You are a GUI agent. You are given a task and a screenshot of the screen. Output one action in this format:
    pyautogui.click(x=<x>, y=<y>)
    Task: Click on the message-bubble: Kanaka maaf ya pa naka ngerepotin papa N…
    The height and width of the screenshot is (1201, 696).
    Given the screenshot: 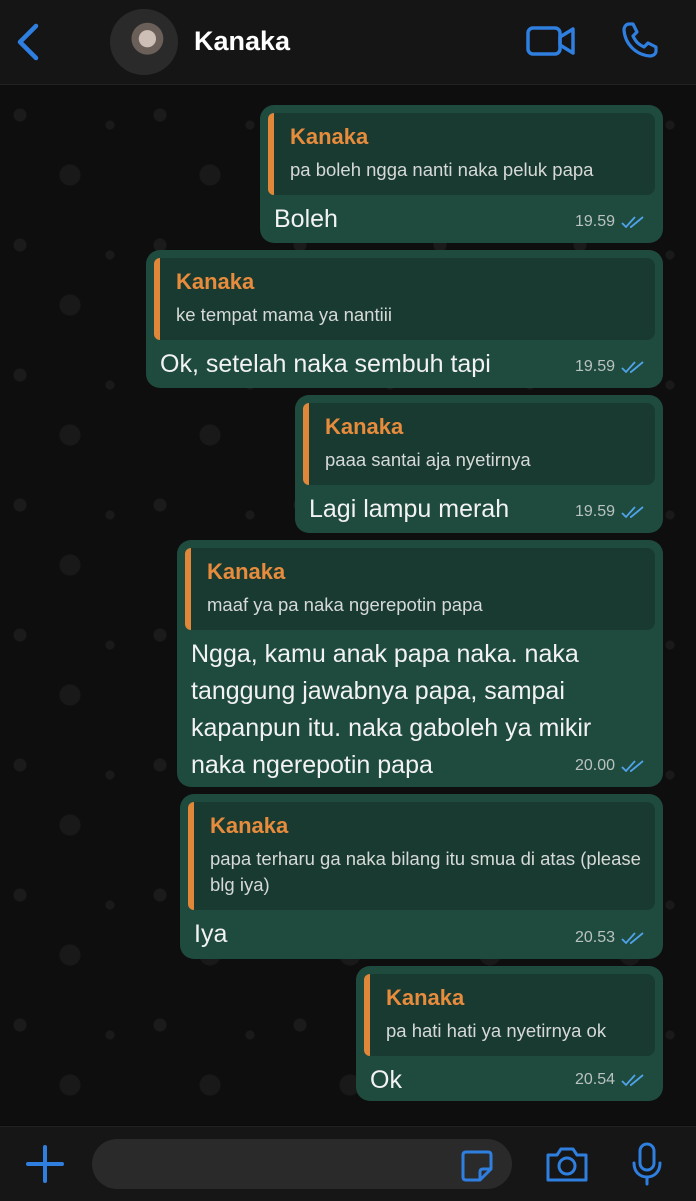 What is the action you would take?
    pyautogui.click(x=420, y=663)
    